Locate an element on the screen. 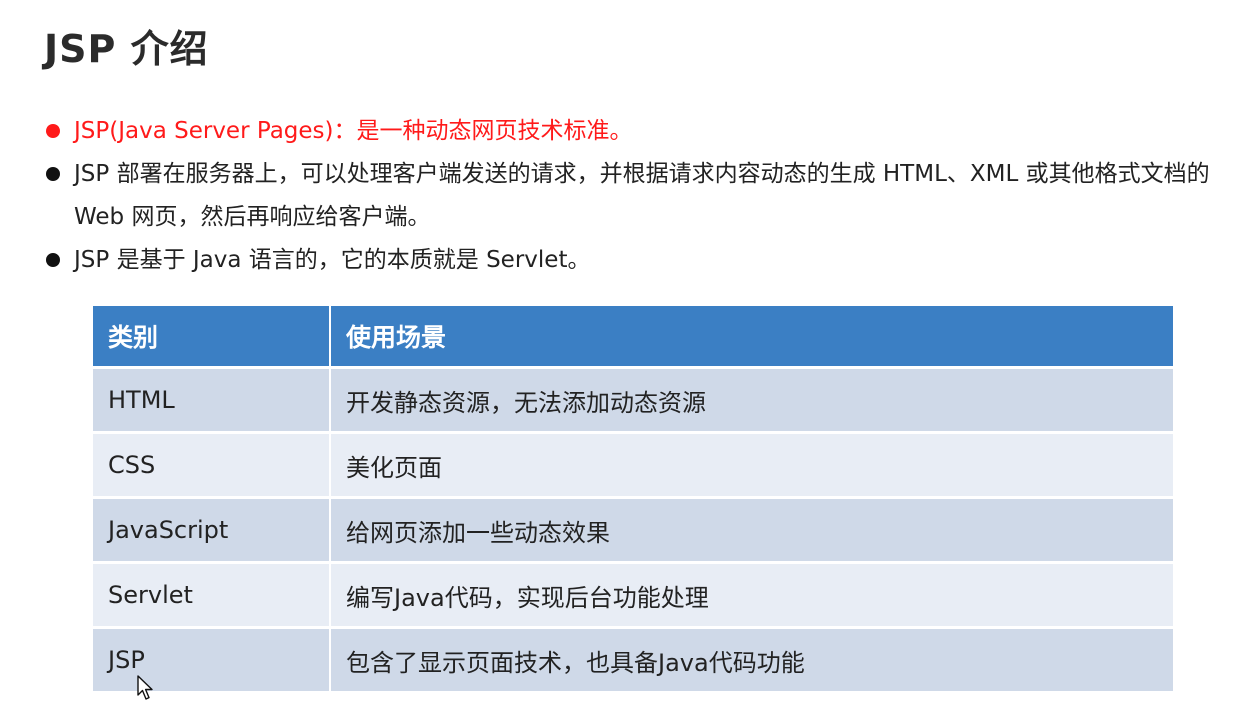  table-cell-category: Servlet is located at coordinates (212, 596).